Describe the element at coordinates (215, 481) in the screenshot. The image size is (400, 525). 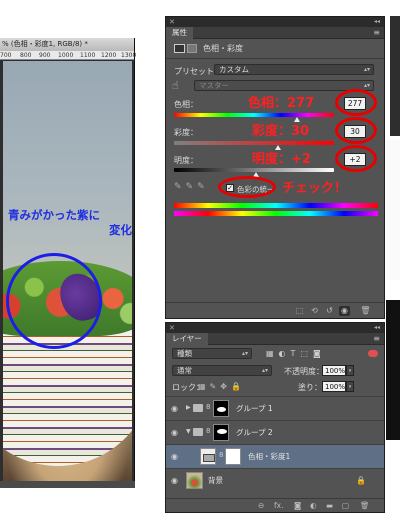
I see `layer-name: 背景` at that location.